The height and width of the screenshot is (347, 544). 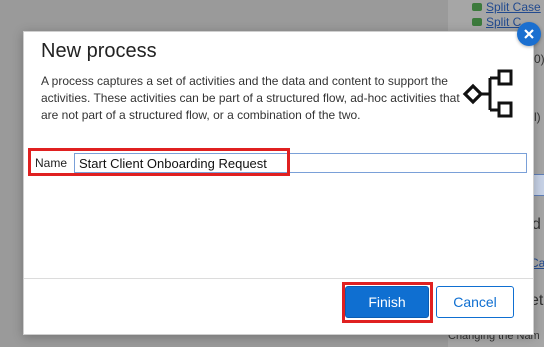 What do you see at coordinates (537, 117) in the screenshot?
I see `background-fragment: l)` at bounding box center [537, 117].